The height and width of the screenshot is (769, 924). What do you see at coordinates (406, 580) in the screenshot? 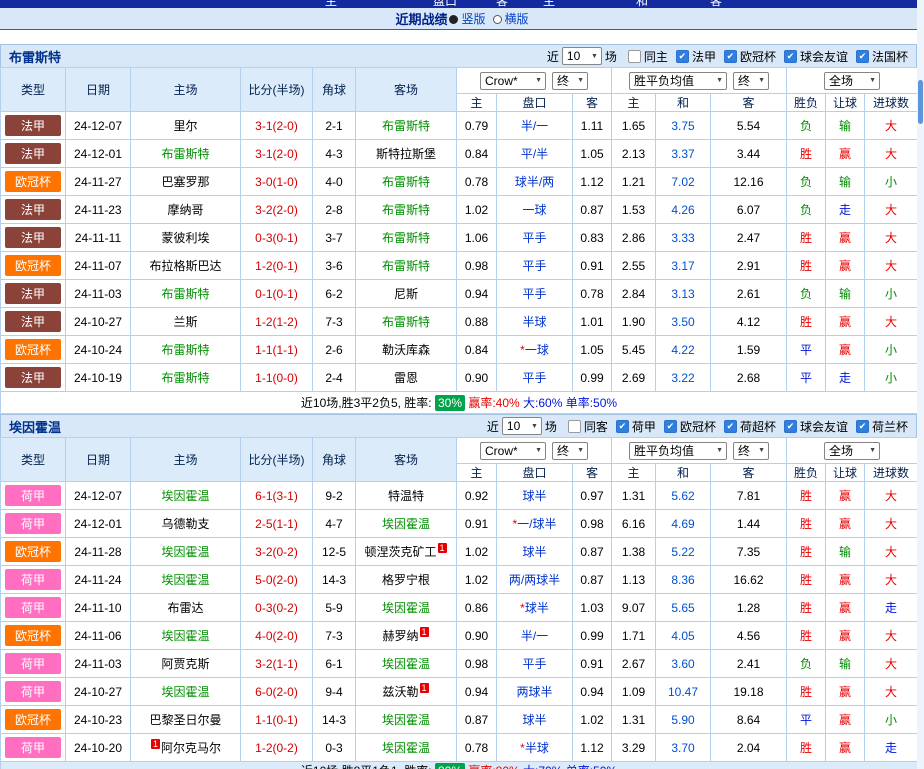
I see `team-name: 格罗宁根` at bounding box center [406, 580].